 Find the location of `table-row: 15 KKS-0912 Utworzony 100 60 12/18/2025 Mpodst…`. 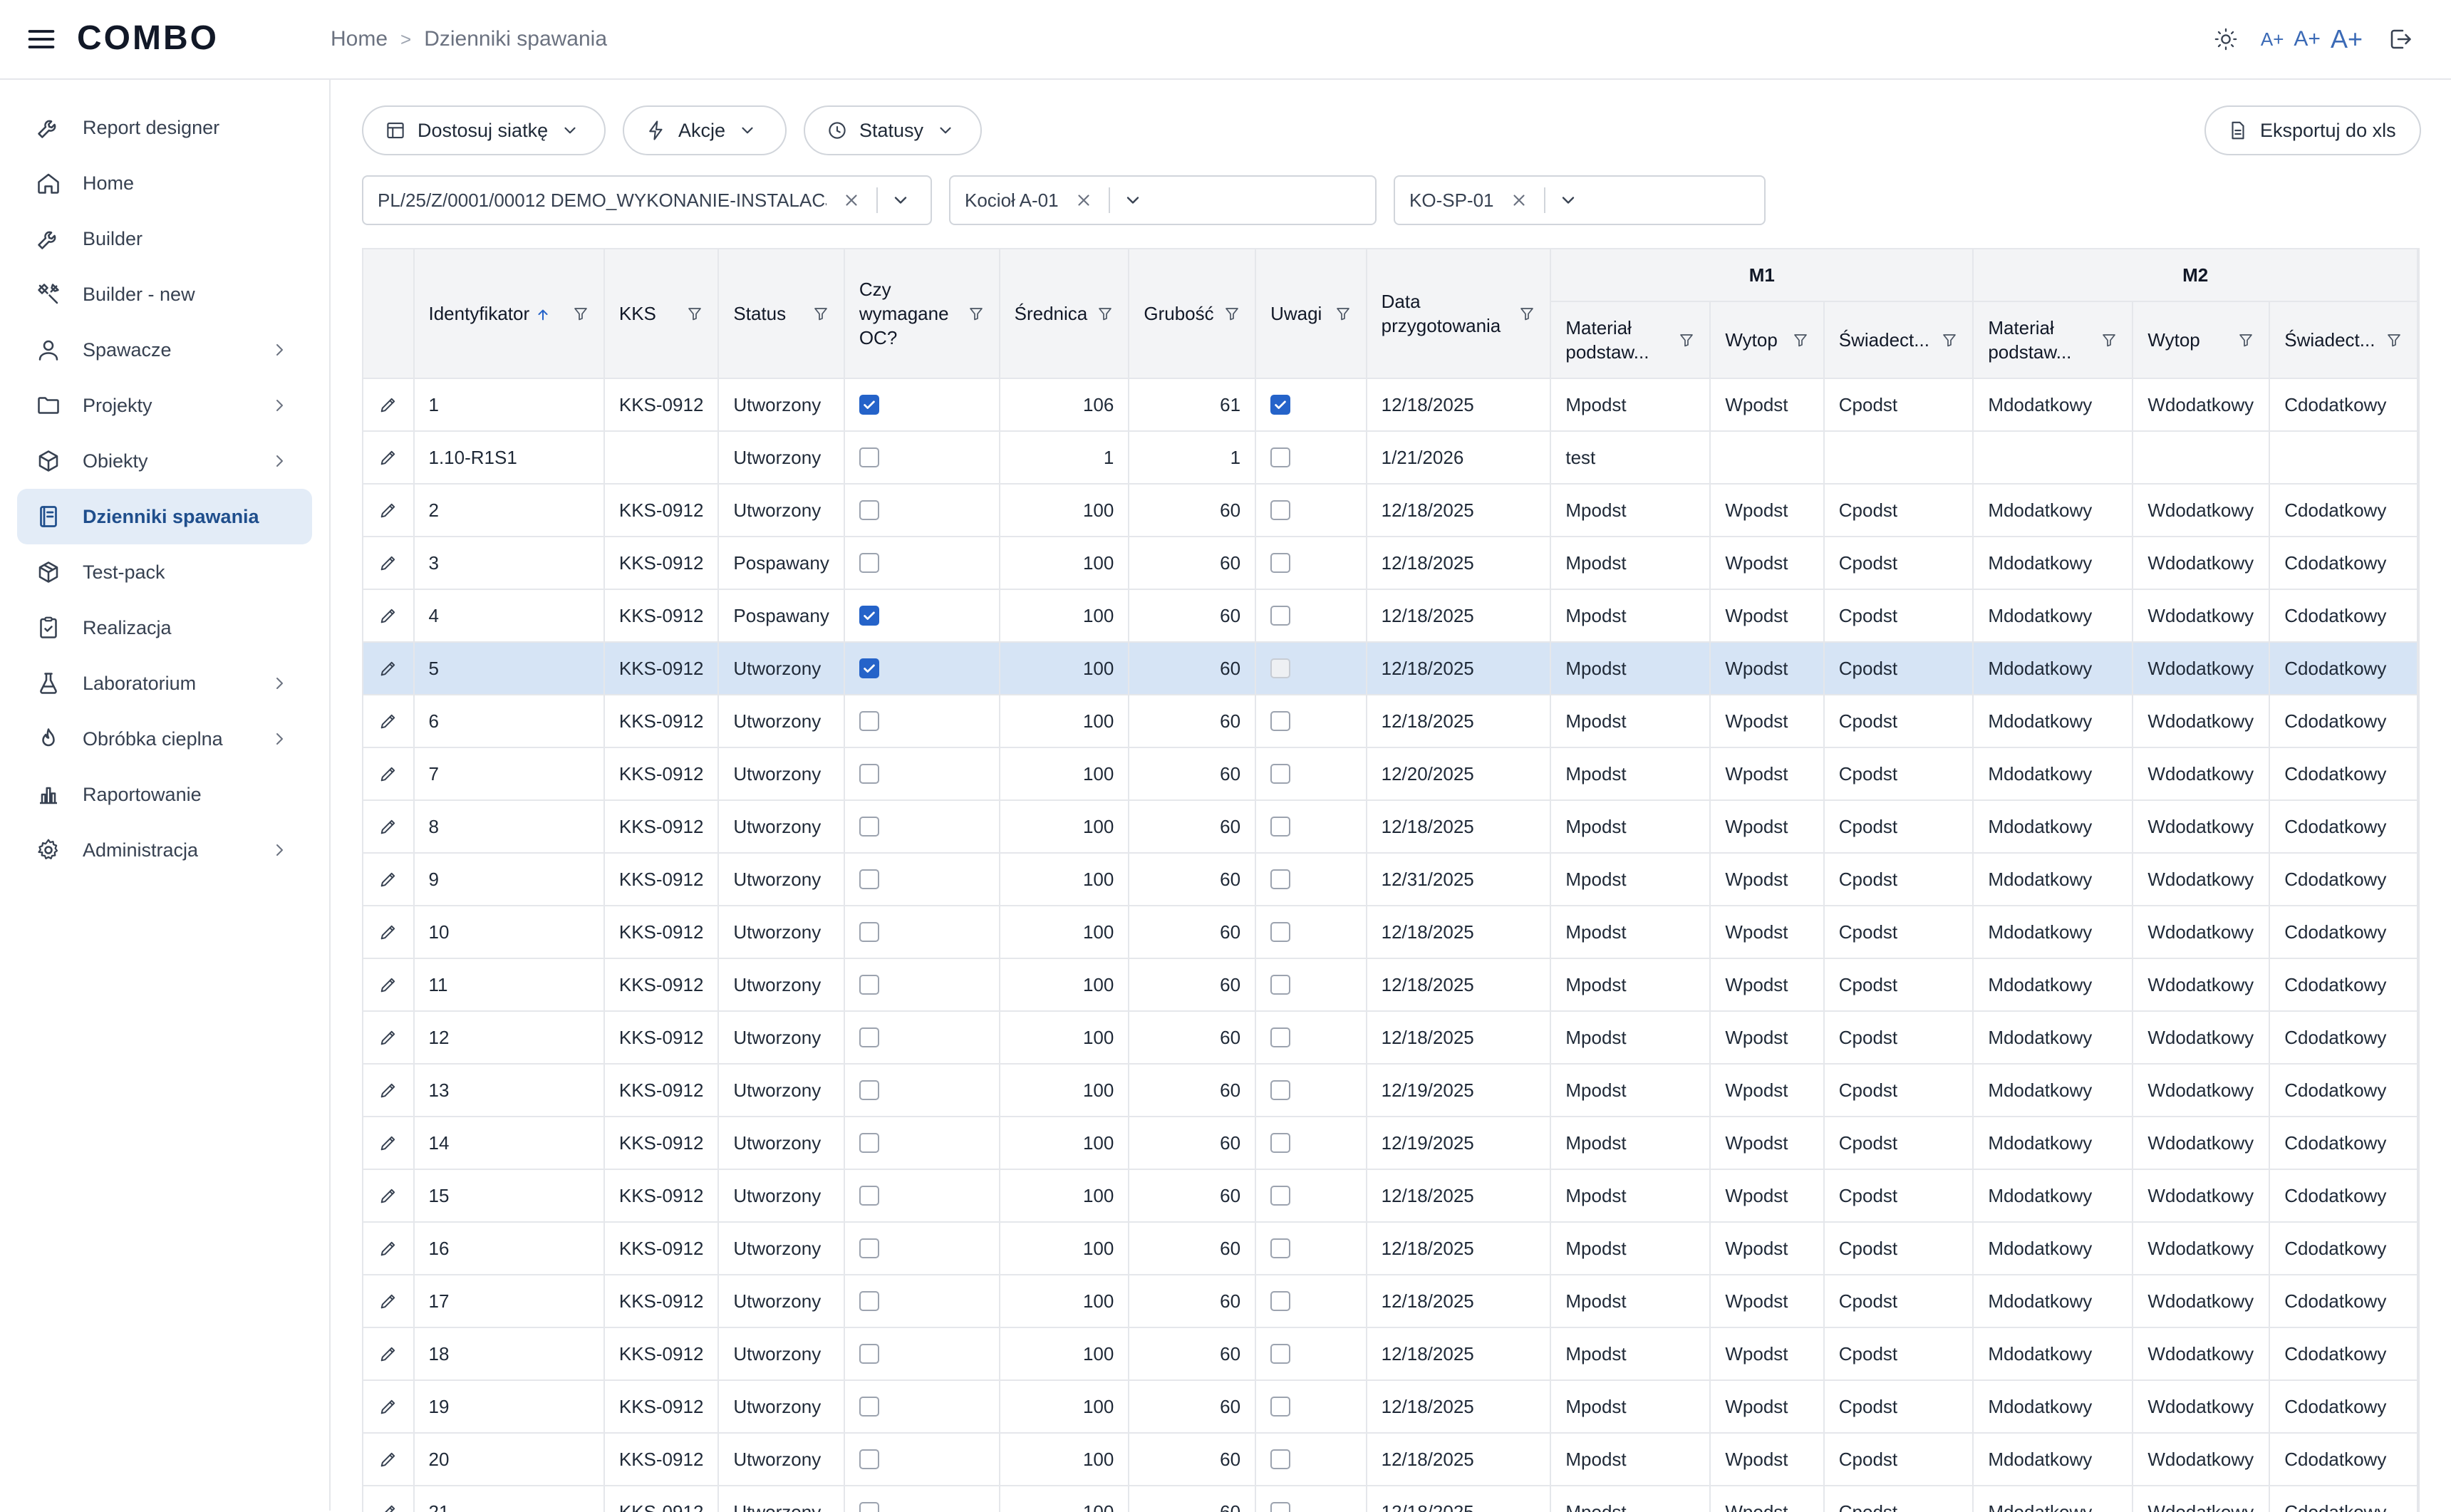

table-row: 15 KKS-0912 Utworzony 100 60 12/18/2025 Mpodst… is located at coordinates (1390, 1196).